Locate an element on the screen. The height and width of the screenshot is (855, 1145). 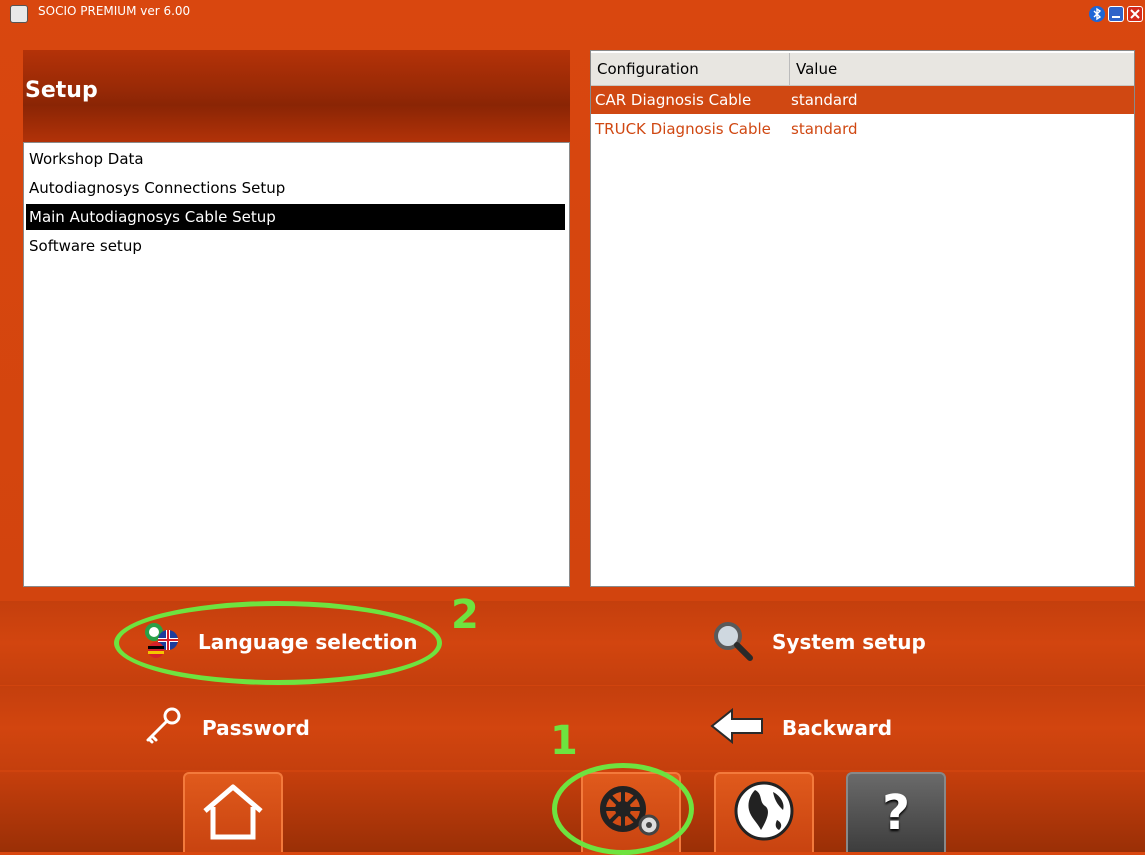
setup-button is located at coordinates (631, 812).